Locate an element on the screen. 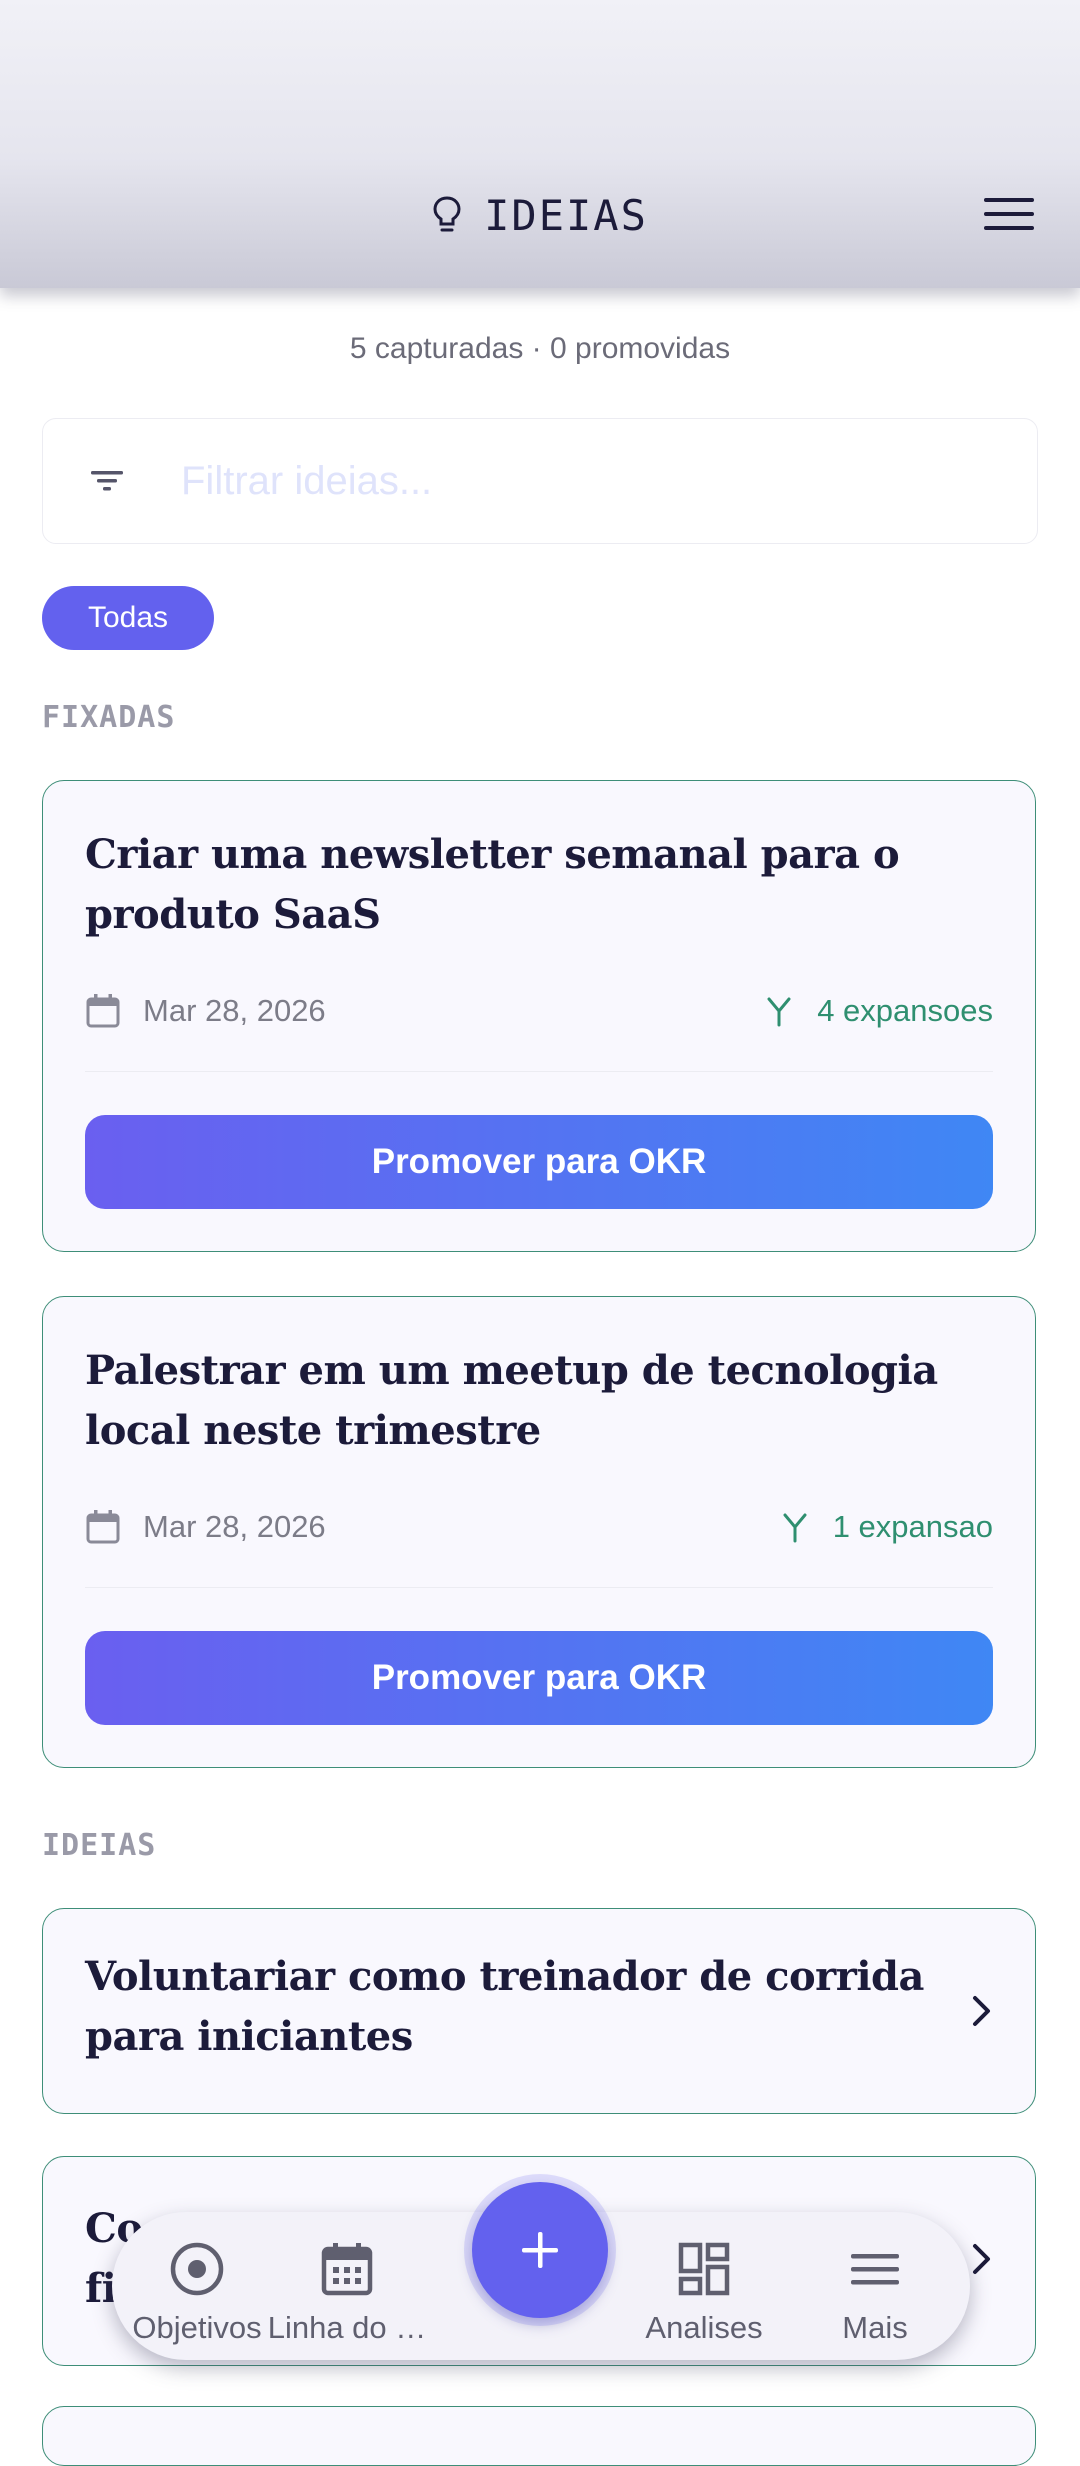  nav-analises: Analises is located at coordinates (704, 2290).